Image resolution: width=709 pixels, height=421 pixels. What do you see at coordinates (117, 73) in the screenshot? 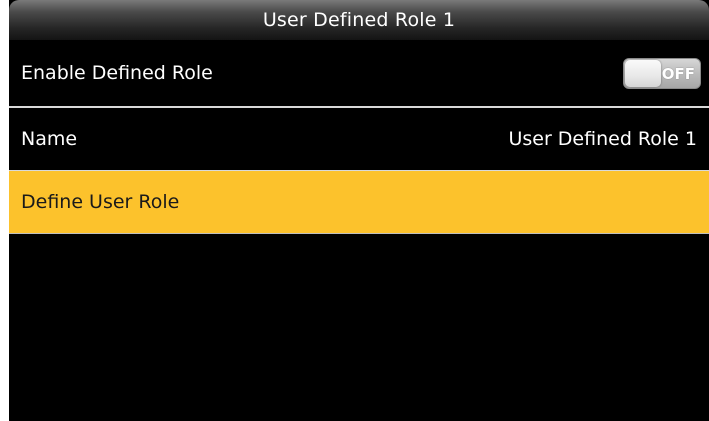
I see `enable-defined-role-label: Enable Defined Role` at bounding box center [117, 73].